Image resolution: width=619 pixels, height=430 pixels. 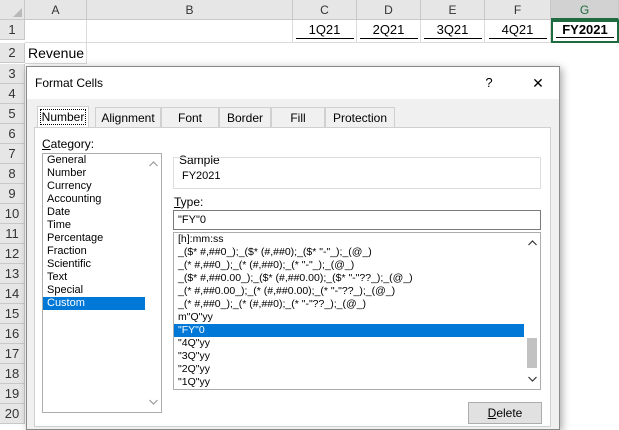 What do you see at coordinates (102, 199) in the screenshot?
I see `category-accounting: Accounting` at bounding box center [102, 199].